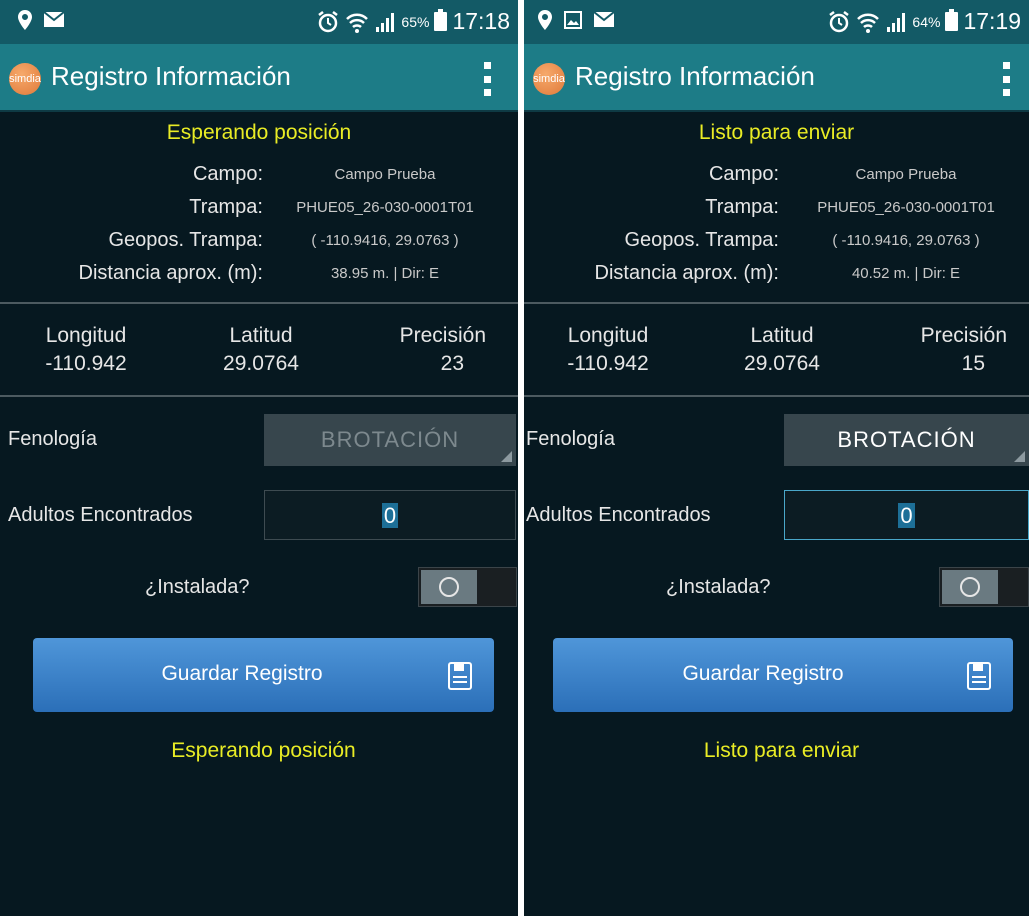 The image size is (1029, 916). I want to click on status-message-bottom: Listo para enviar, so click(781, 750).